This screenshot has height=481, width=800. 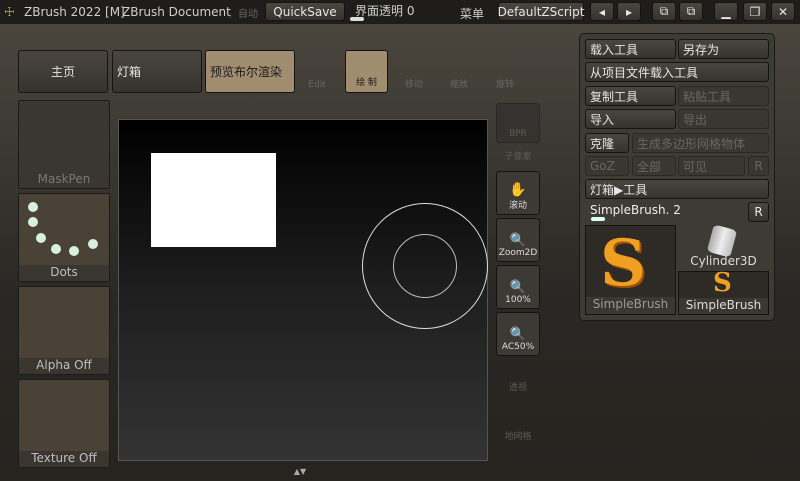 I want to click on brush-label: MaskPen, so click(x=64, y=180).